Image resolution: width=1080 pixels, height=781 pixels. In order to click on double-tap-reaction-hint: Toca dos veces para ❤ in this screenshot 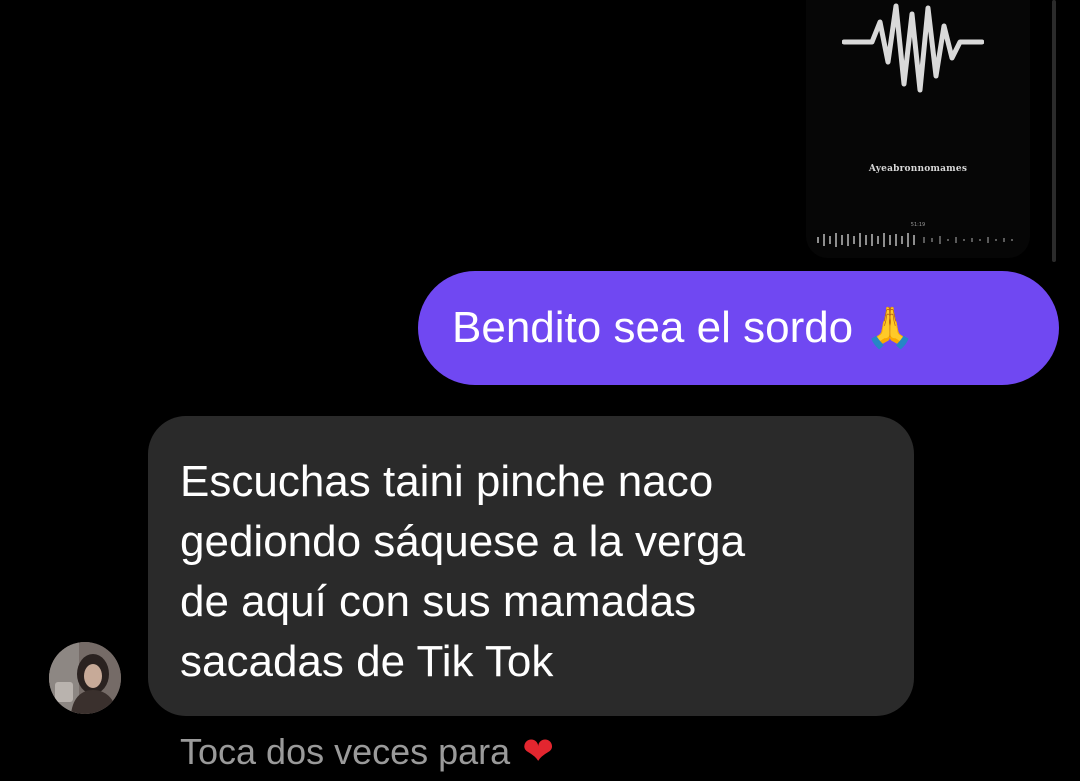, I will do `click(367, 752)`.